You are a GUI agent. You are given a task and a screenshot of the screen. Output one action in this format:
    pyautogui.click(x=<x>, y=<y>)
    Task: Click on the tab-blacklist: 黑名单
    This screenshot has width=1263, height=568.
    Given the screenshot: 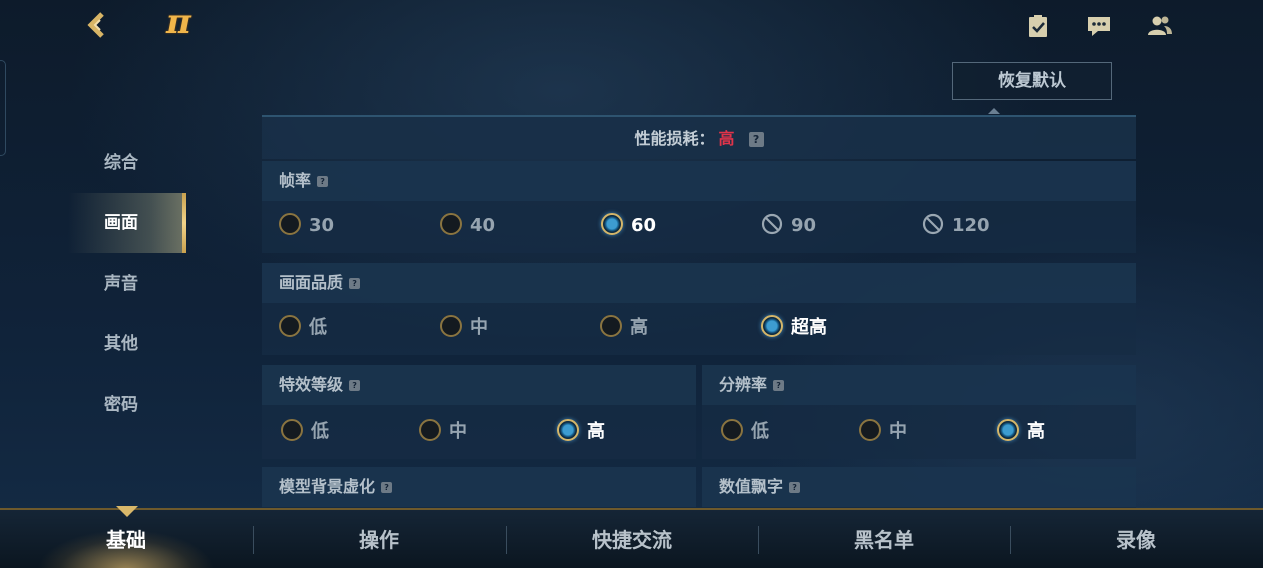 What is the action you would take?
    pyautogui.click(x=884, y=539)
    